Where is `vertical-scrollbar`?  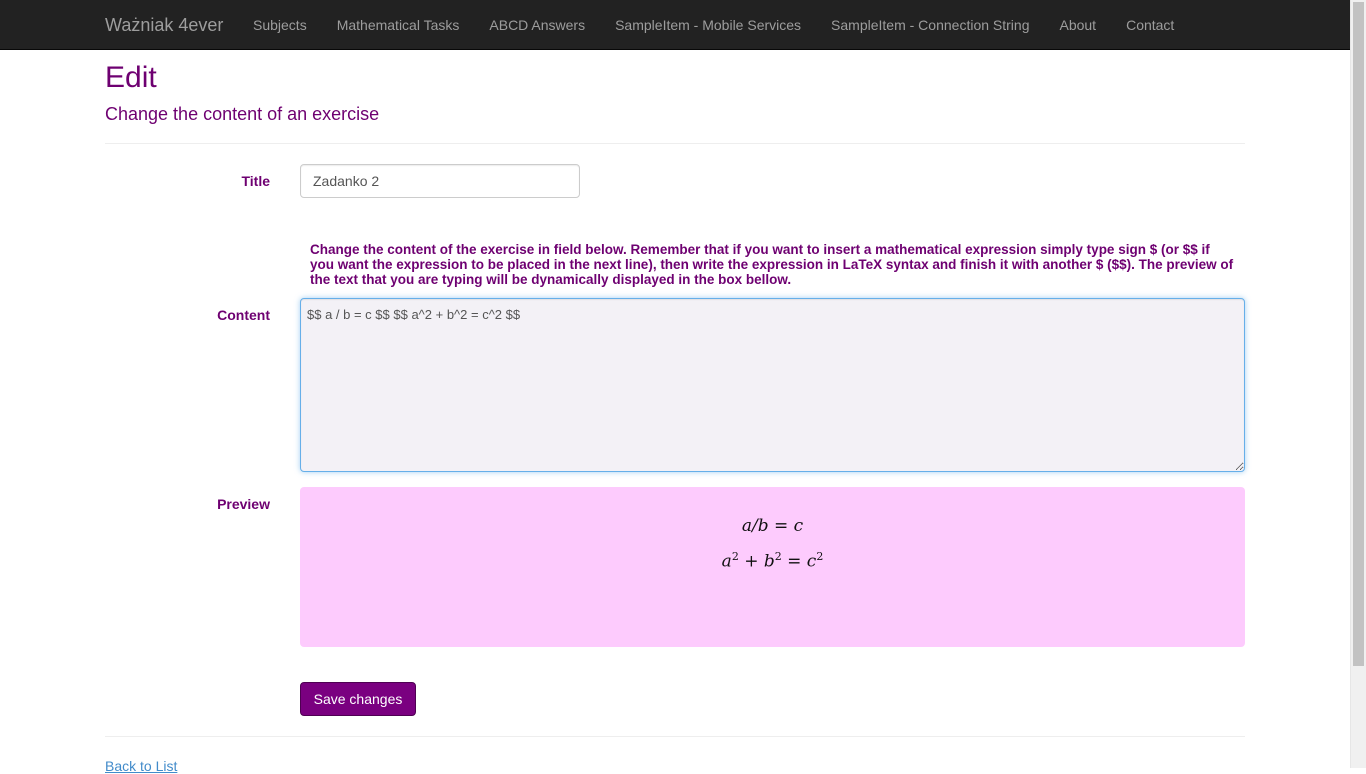
vertical-scrollbar is located at coordinates (1358, 384).